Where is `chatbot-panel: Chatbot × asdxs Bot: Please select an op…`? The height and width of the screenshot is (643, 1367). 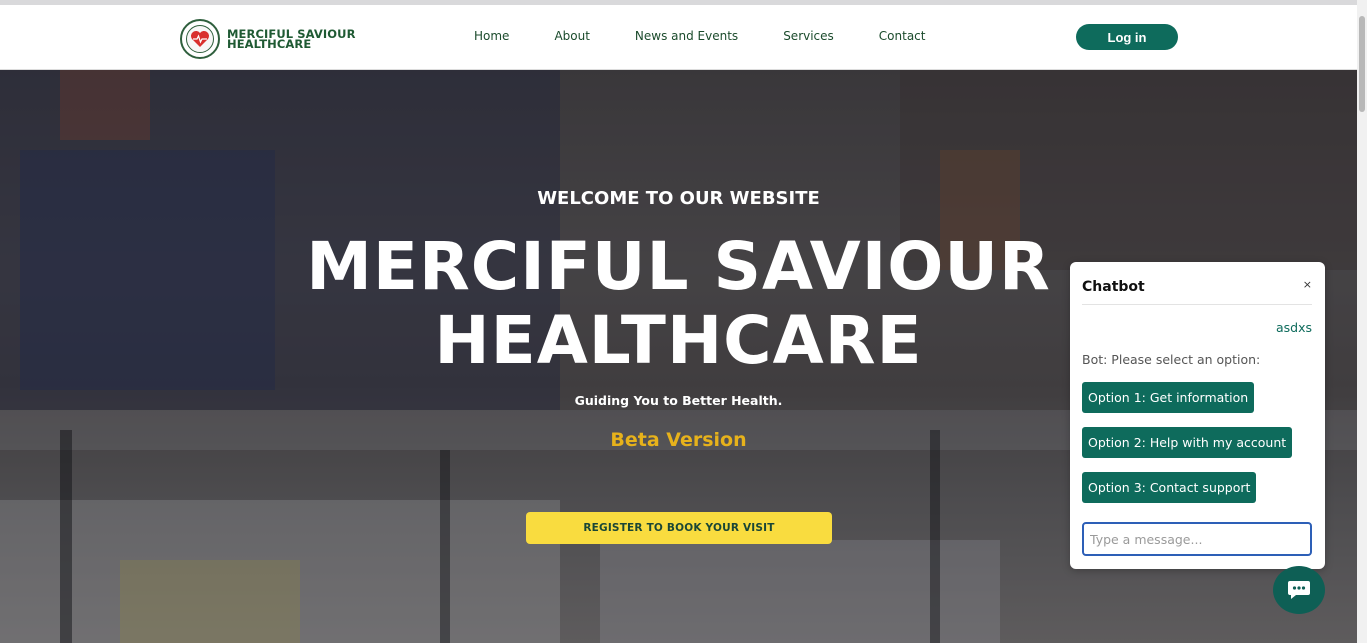 chatbot-panel: Chatbot × asdxs Bot: Please select an op… is located at coordinates (1197, 415).